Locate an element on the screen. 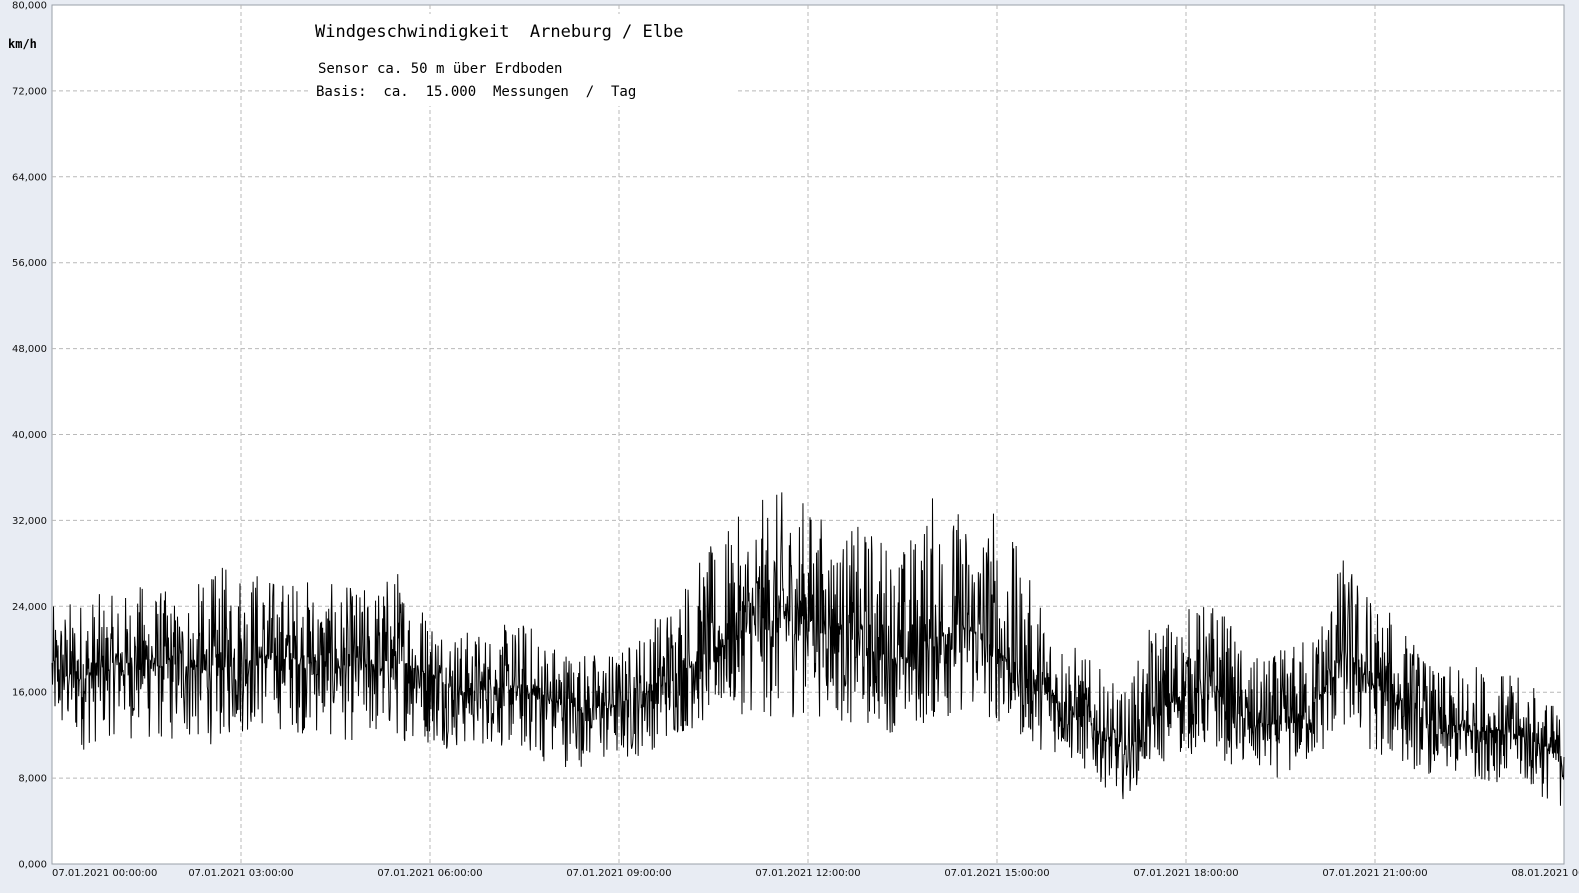 The height and width of the screenshot is (893, 1579). y-tick-label: 48,000 is located at coordinates (29, 349).